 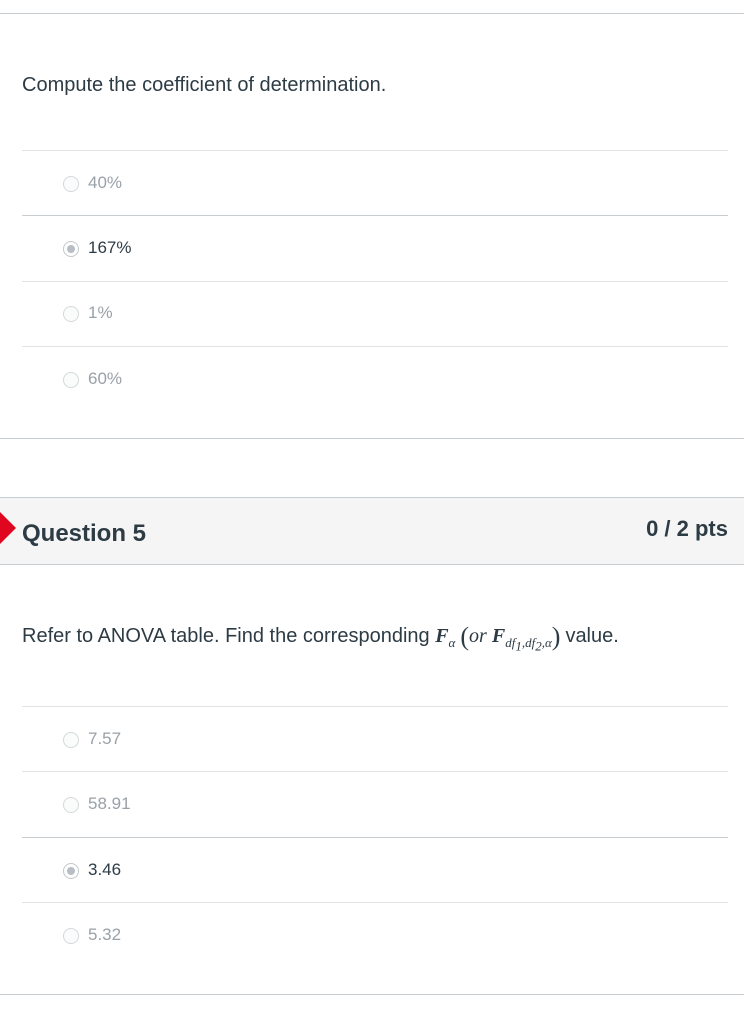 I want to click on formula-alpha-sub: α, so click(x=548, y=642).